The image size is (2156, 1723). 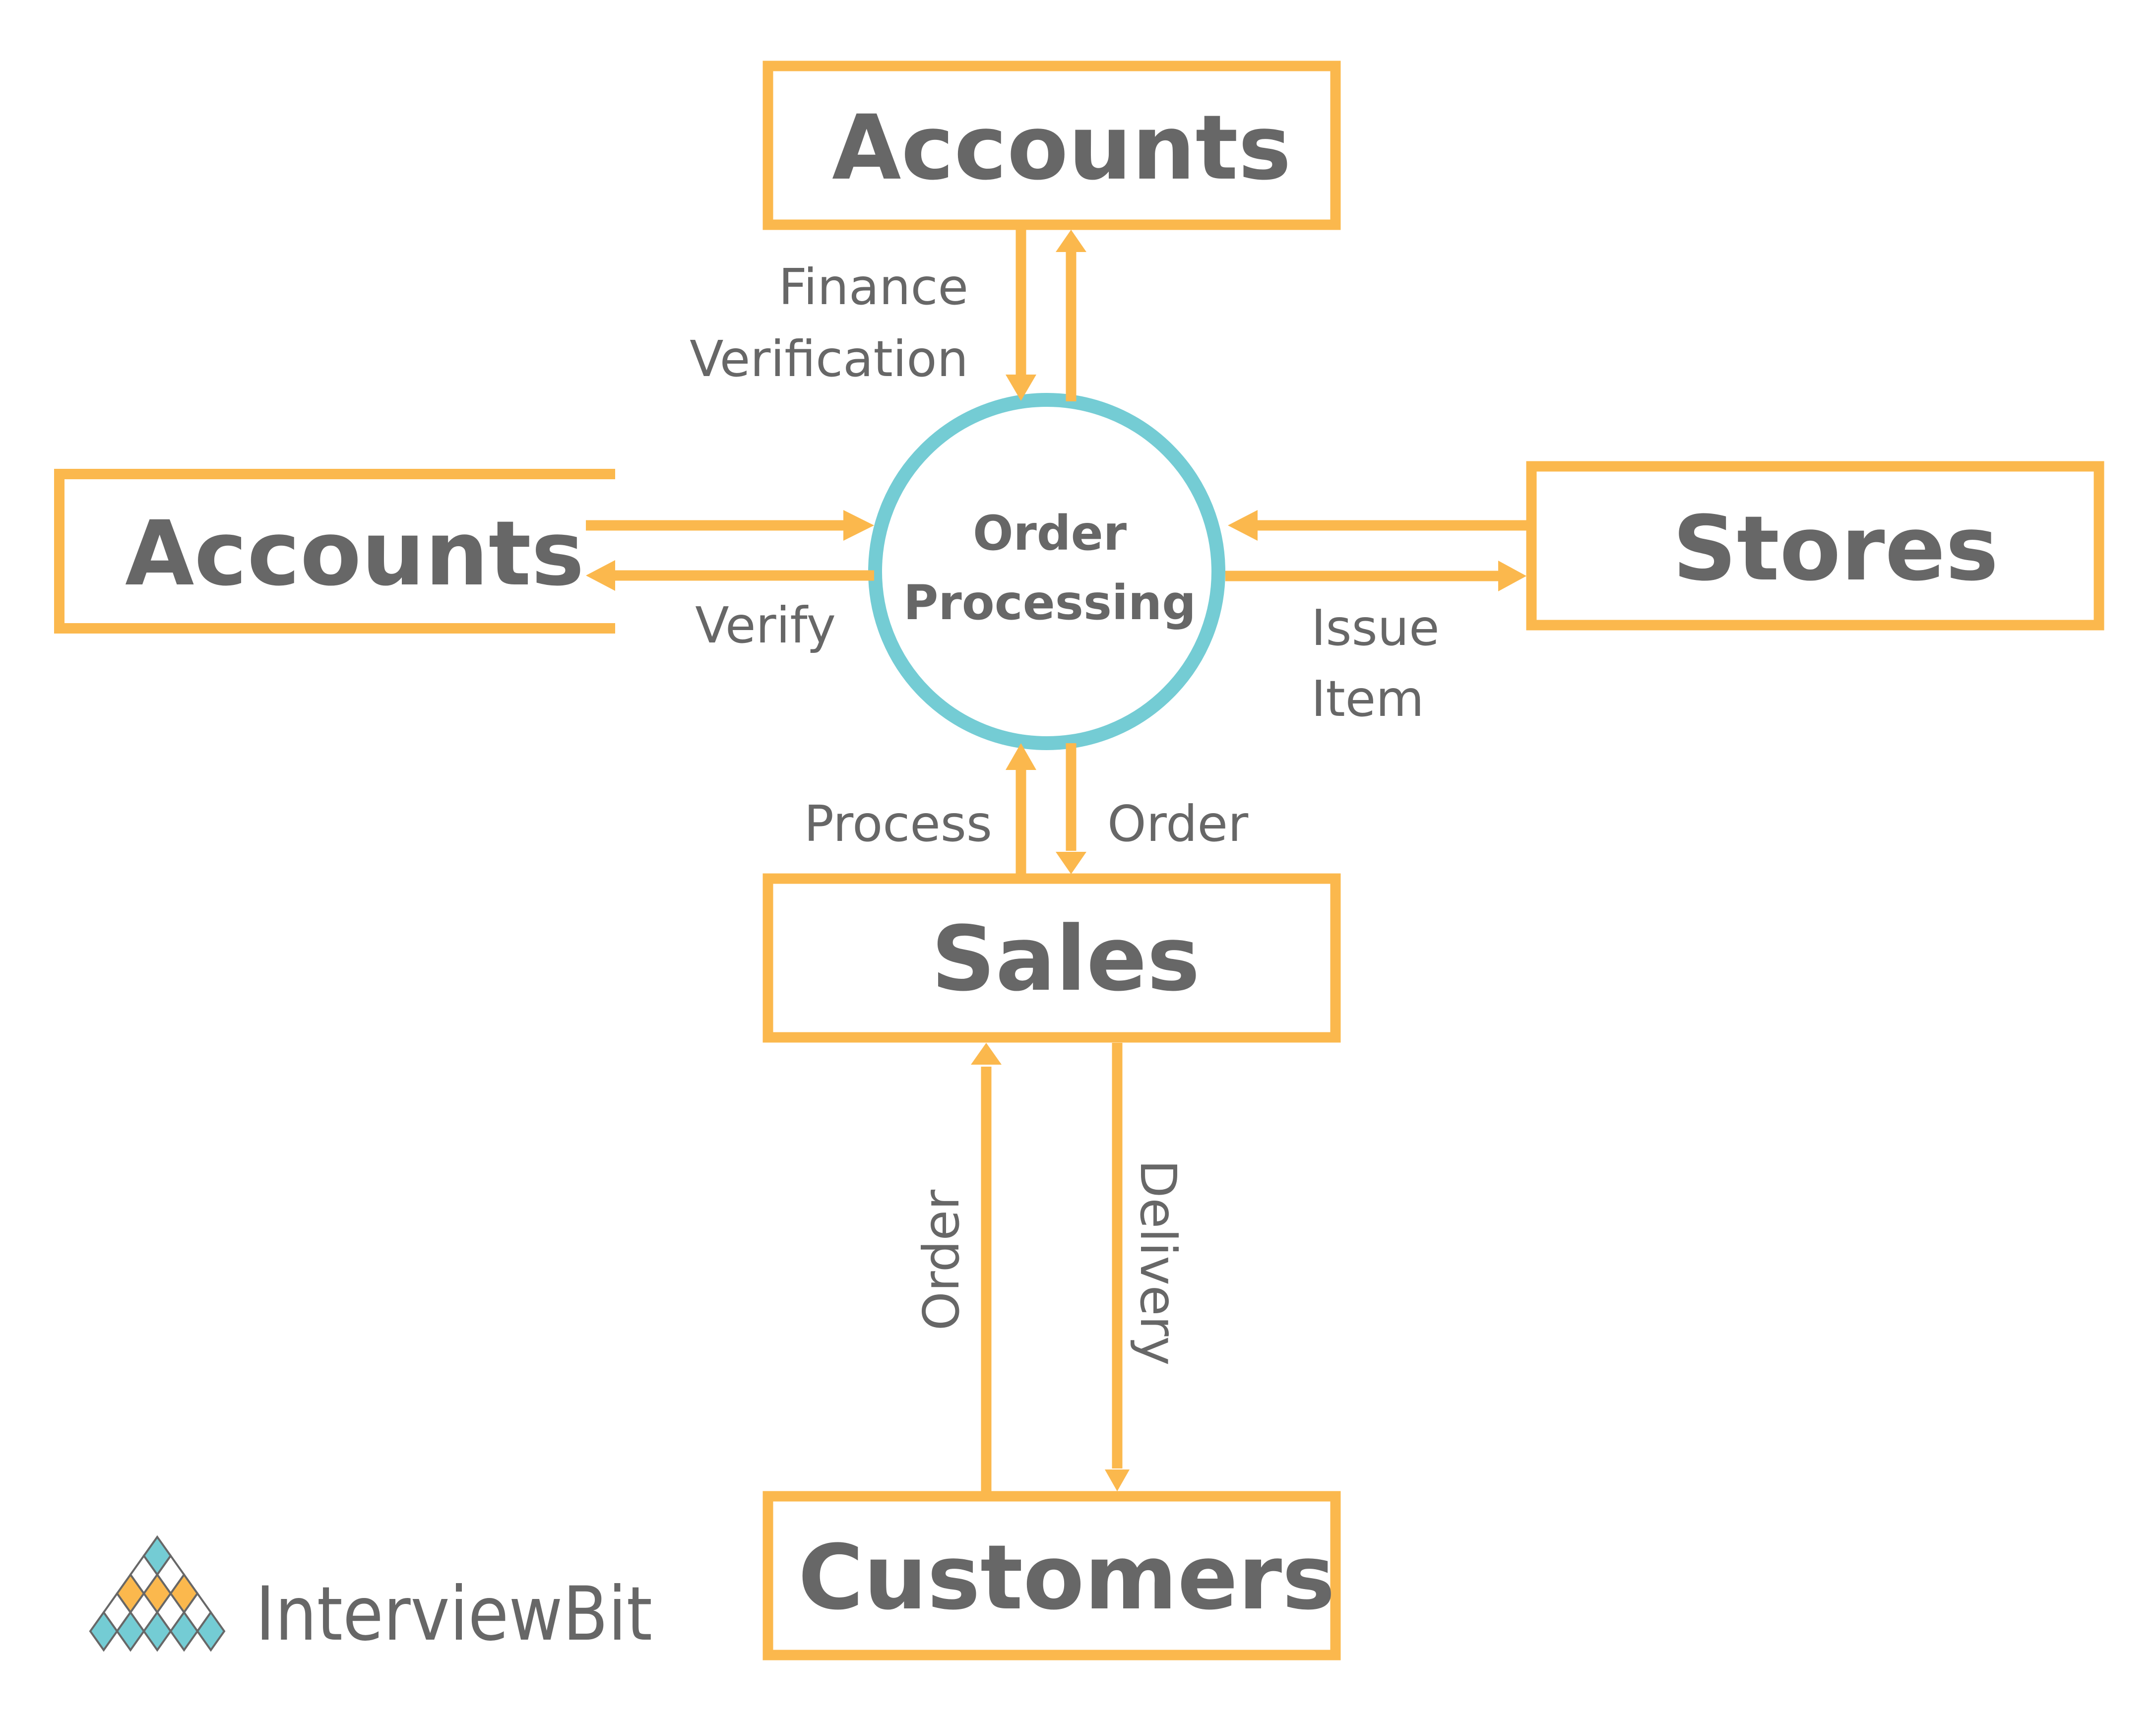 I want to click on diamond-triangle-logo-icon, so click(x=157, y=1593).